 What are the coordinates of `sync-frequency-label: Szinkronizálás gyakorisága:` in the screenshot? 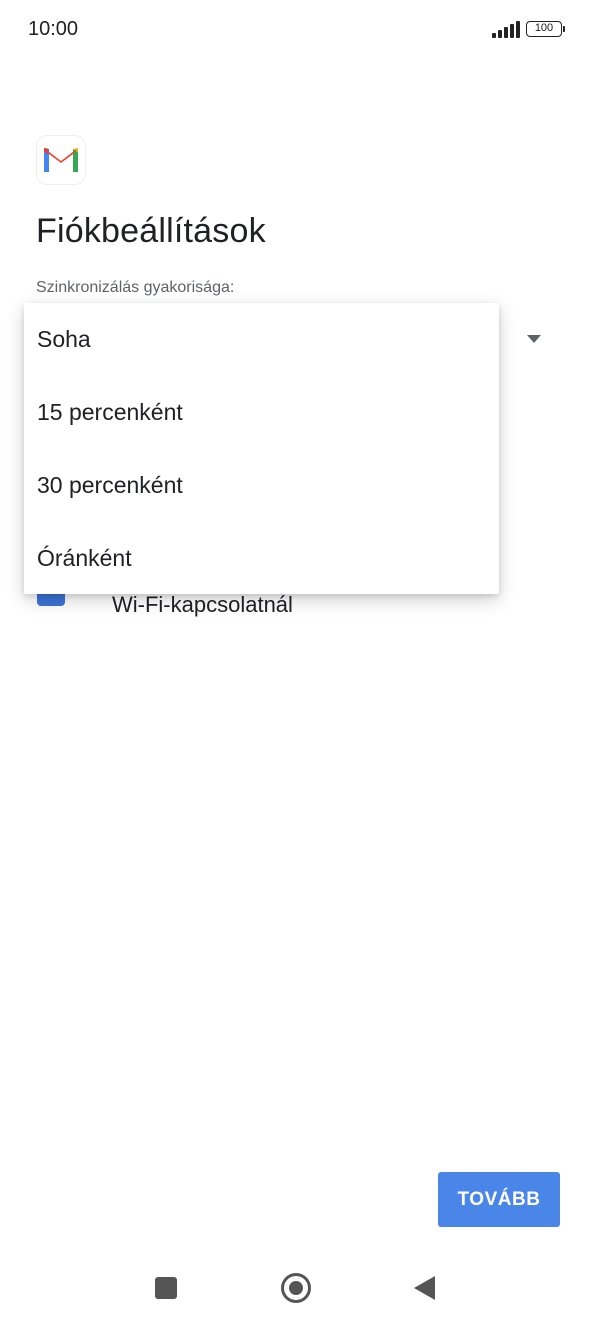 It's located at (135, 287).